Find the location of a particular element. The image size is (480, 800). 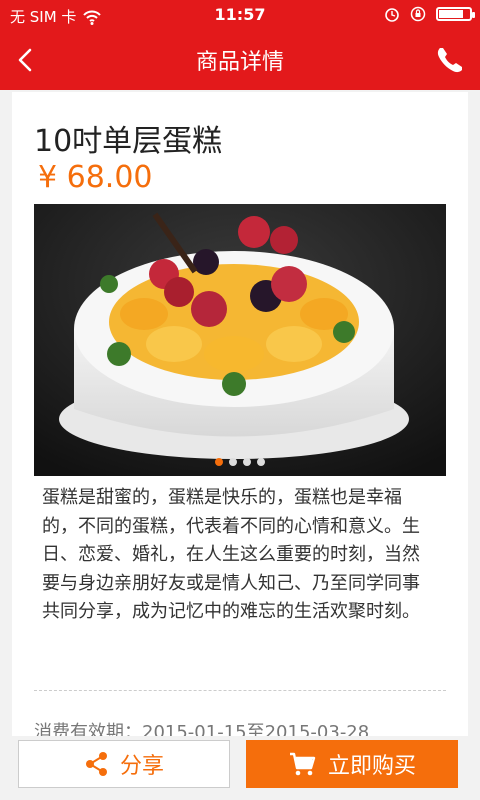

buy-now-button: 立即购买 is located at coordinates (352, 764).